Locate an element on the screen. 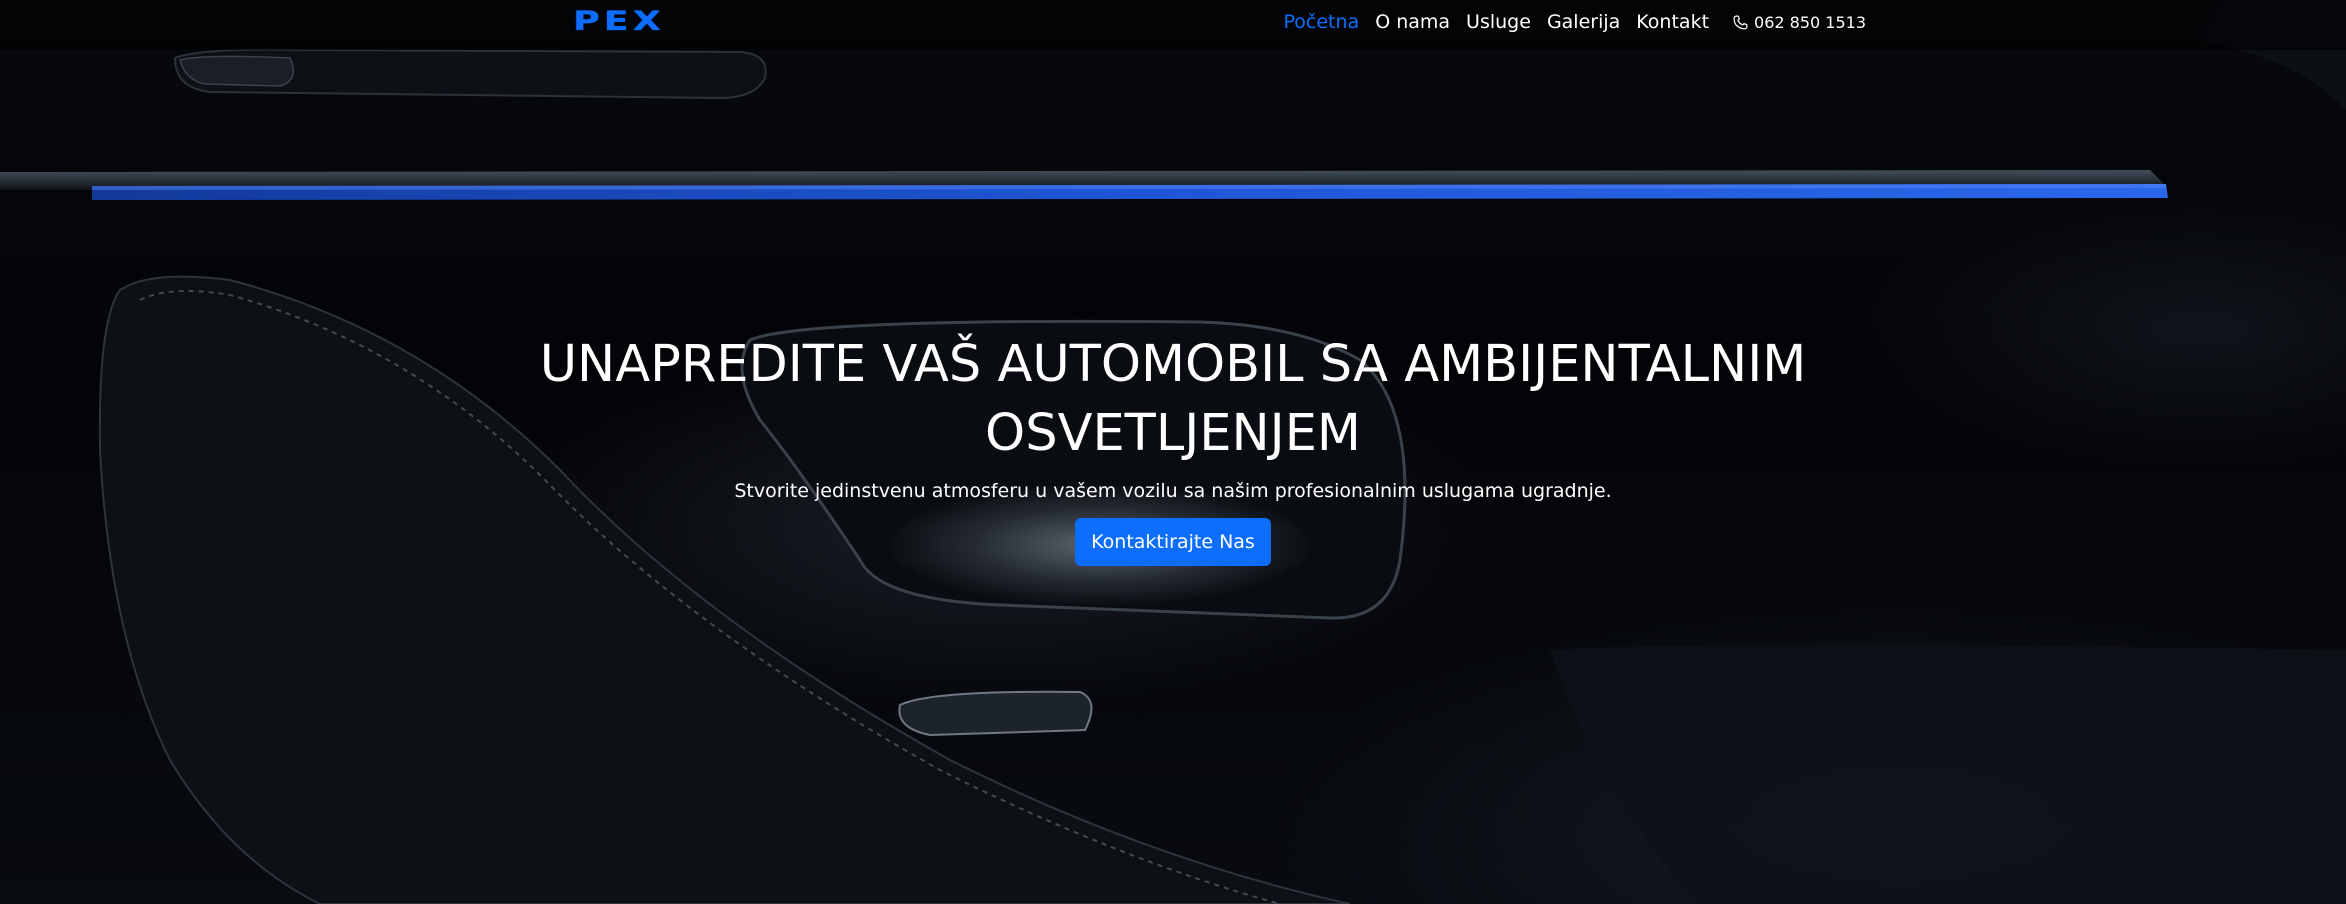 This screenshot has height=904, width=2346. contact-us-button: Kontaktirajte Nas is located at coordinates (1173, 542).